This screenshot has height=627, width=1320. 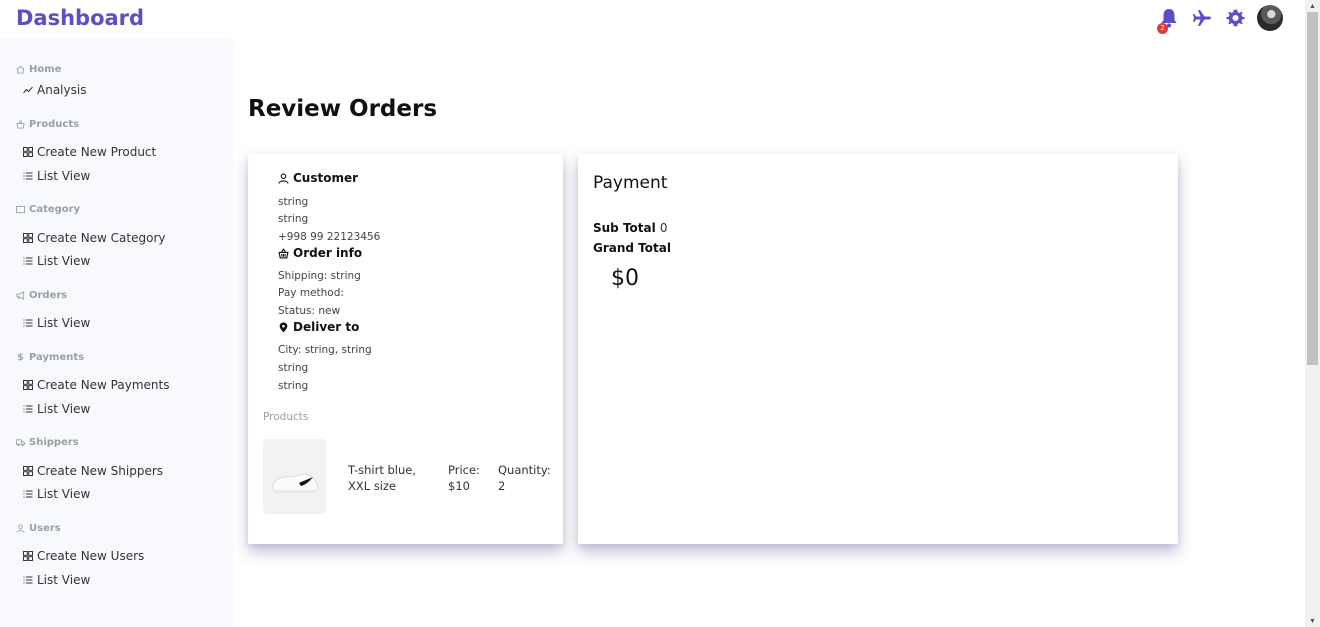 I want to click on sidebar-section-payments: $ Payments, so click(x=50, y=357).